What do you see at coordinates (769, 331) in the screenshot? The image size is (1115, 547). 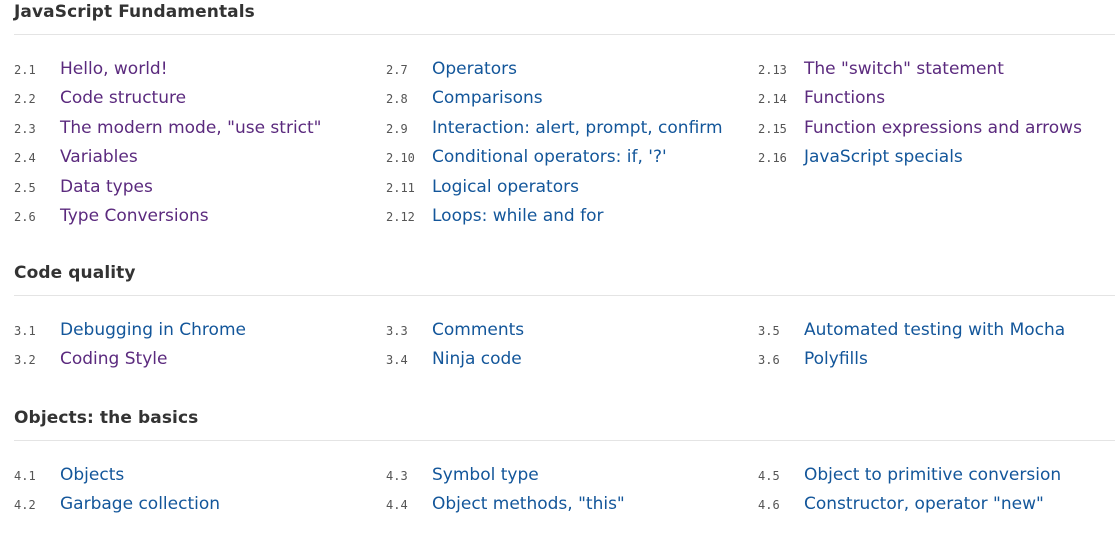 I see `chapter-number: 3.5` at bounding box center [769, 331].